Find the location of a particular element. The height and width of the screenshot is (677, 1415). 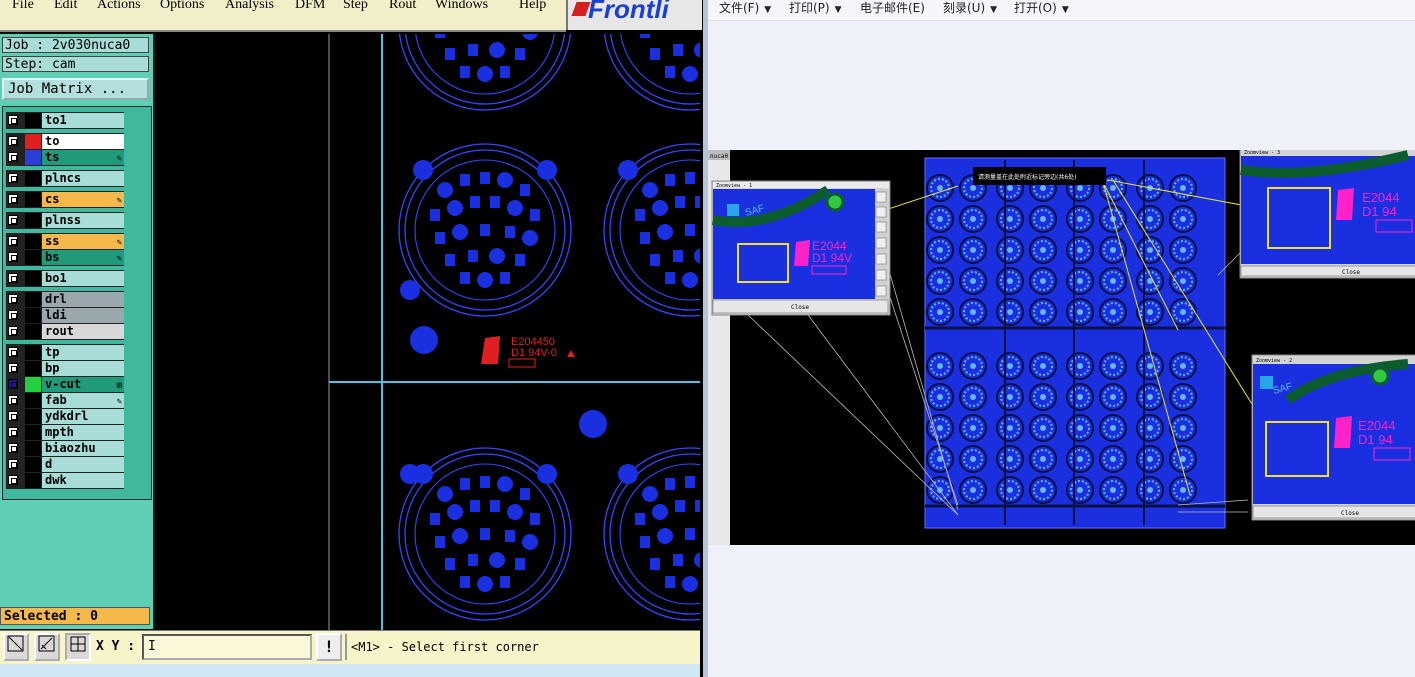

layer-row-drl: drl is located at coordinates (65, 299).